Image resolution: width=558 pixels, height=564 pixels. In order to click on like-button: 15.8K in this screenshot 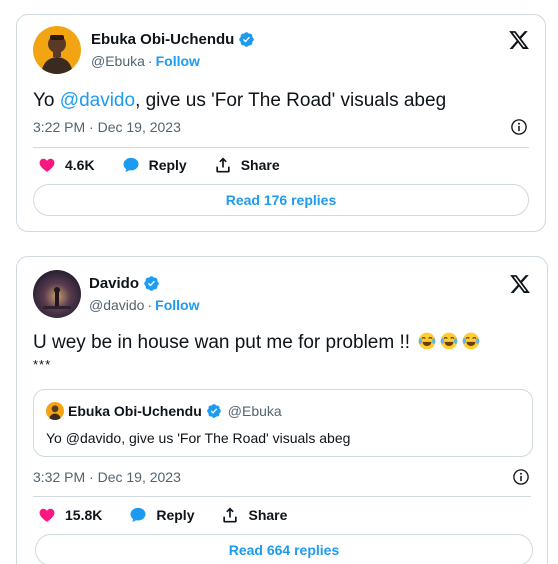, I will do `click(69, 515)`.